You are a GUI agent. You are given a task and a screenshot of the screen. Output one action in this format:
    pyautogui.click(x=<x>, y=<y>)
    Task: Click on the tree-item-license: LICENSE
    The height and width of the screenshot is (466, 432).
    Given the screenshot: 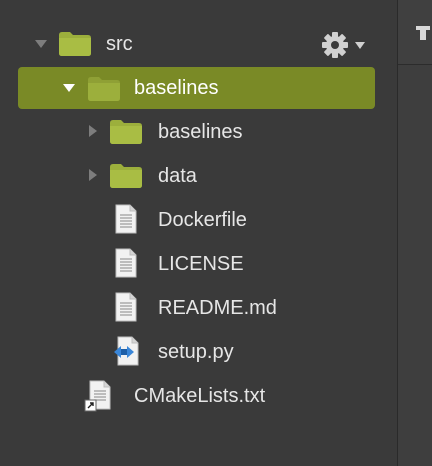 What is the action you would take?
    pyautogui.click(x=198, y=264)
    